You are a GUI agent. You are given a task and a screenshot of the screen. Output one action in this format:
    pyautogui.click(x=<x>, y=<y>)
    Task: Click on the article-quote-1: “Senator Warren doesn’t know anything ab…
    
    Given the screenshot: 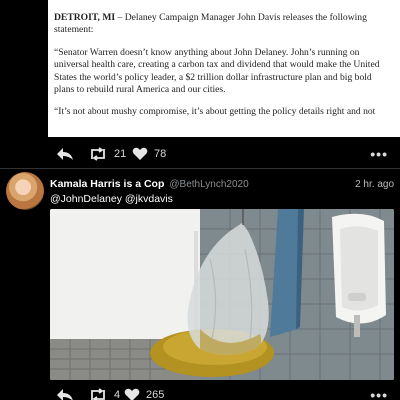 What is the action you would take?
    pyautogui.click(x=217, y=71)
    